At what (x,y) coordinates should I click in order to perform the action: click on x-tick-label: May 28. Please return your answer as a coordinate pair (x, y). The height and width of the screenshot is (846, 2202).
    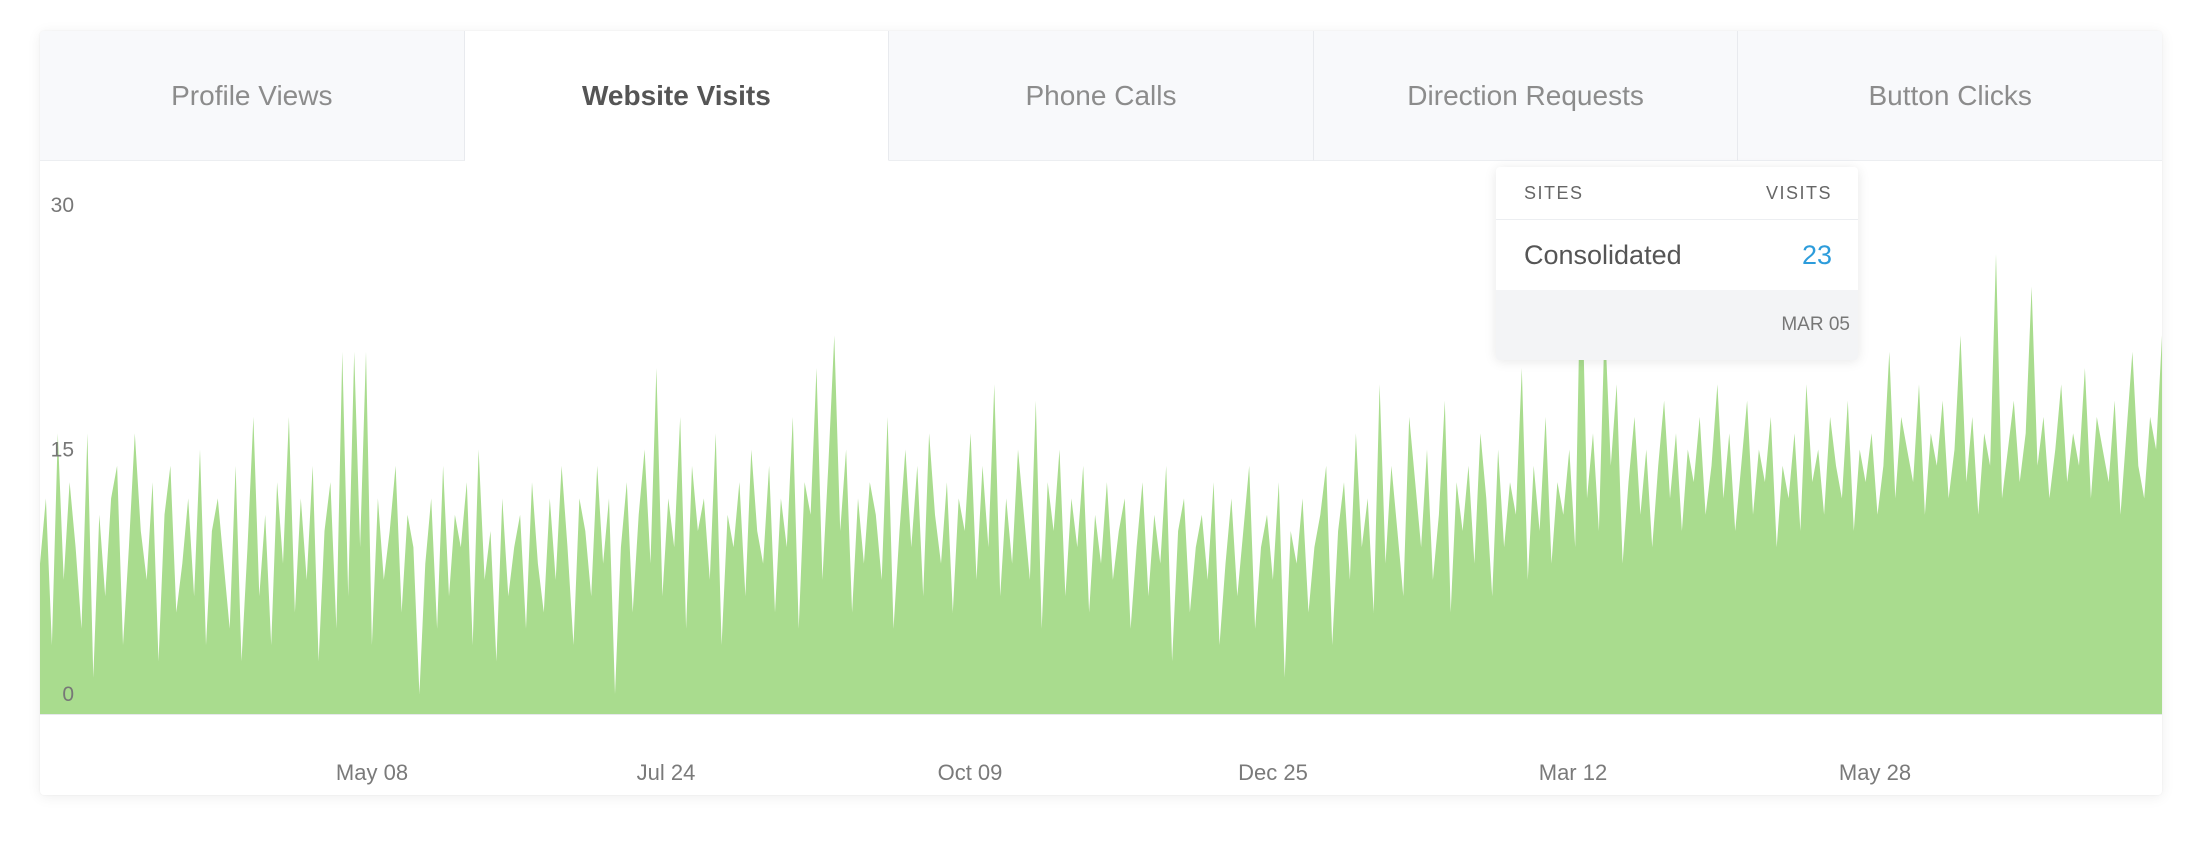
    Looking at the image, I should click on (1875, 772).